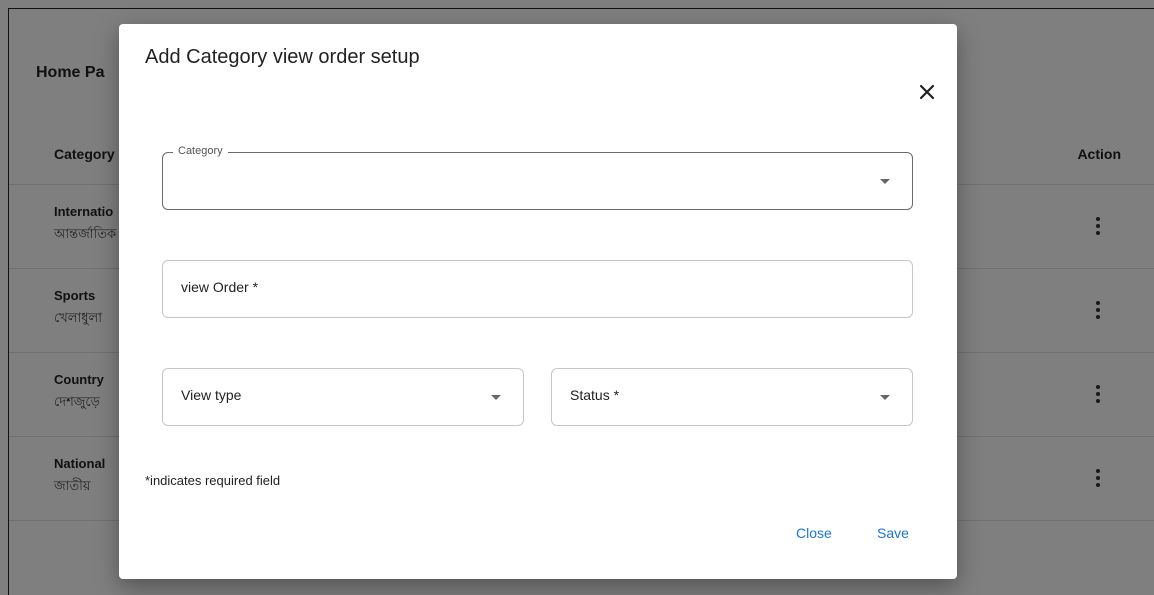  I want to click on dialog-title: Add Category view order setup, so click(282, 57).